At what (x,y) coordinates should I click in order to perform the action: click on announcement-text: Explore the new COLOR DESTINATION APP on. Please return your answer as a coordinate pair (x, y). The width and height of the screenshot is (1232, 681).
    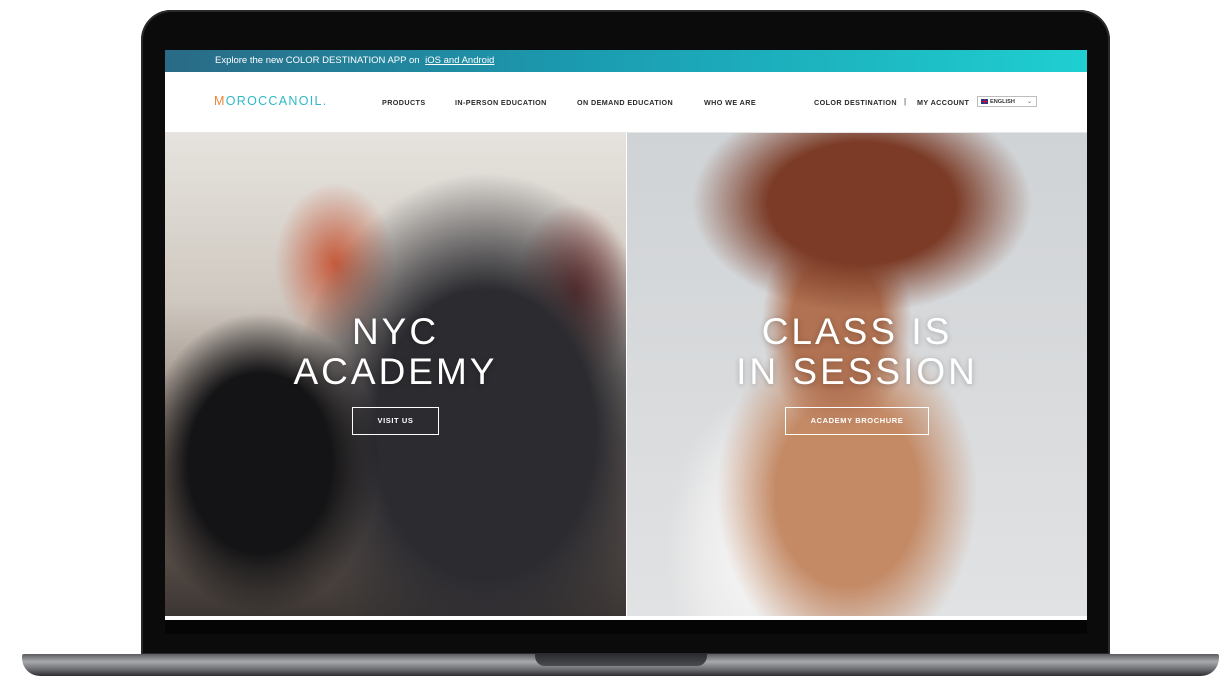
    Looking at the image, I should click on (317, 60).